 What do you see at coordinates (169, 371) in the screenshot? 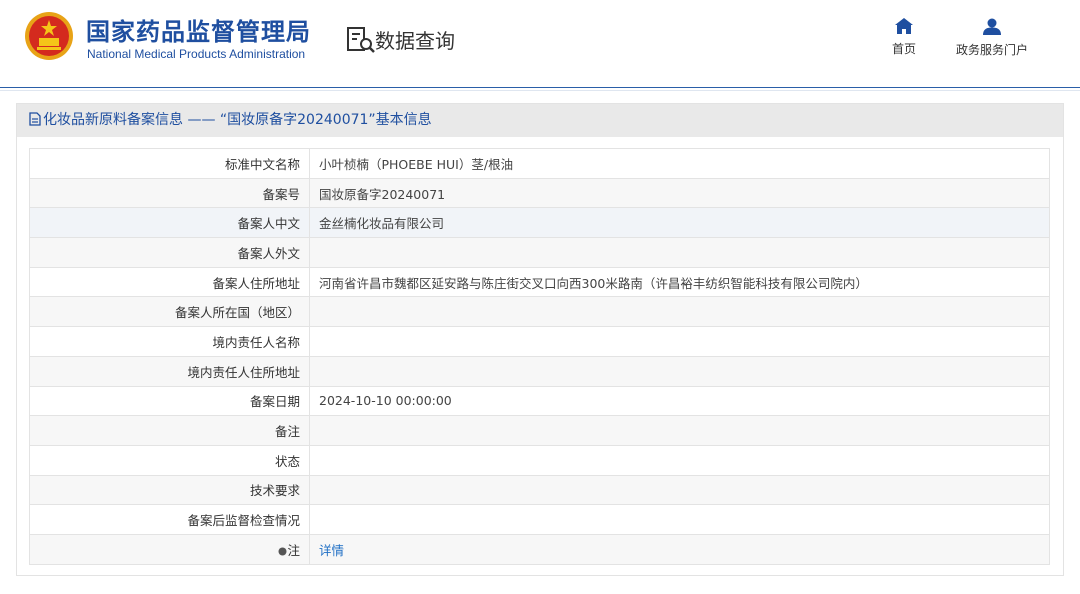
I see `row-label: 境内责任人住所地址` at bounding box center [169, 371].